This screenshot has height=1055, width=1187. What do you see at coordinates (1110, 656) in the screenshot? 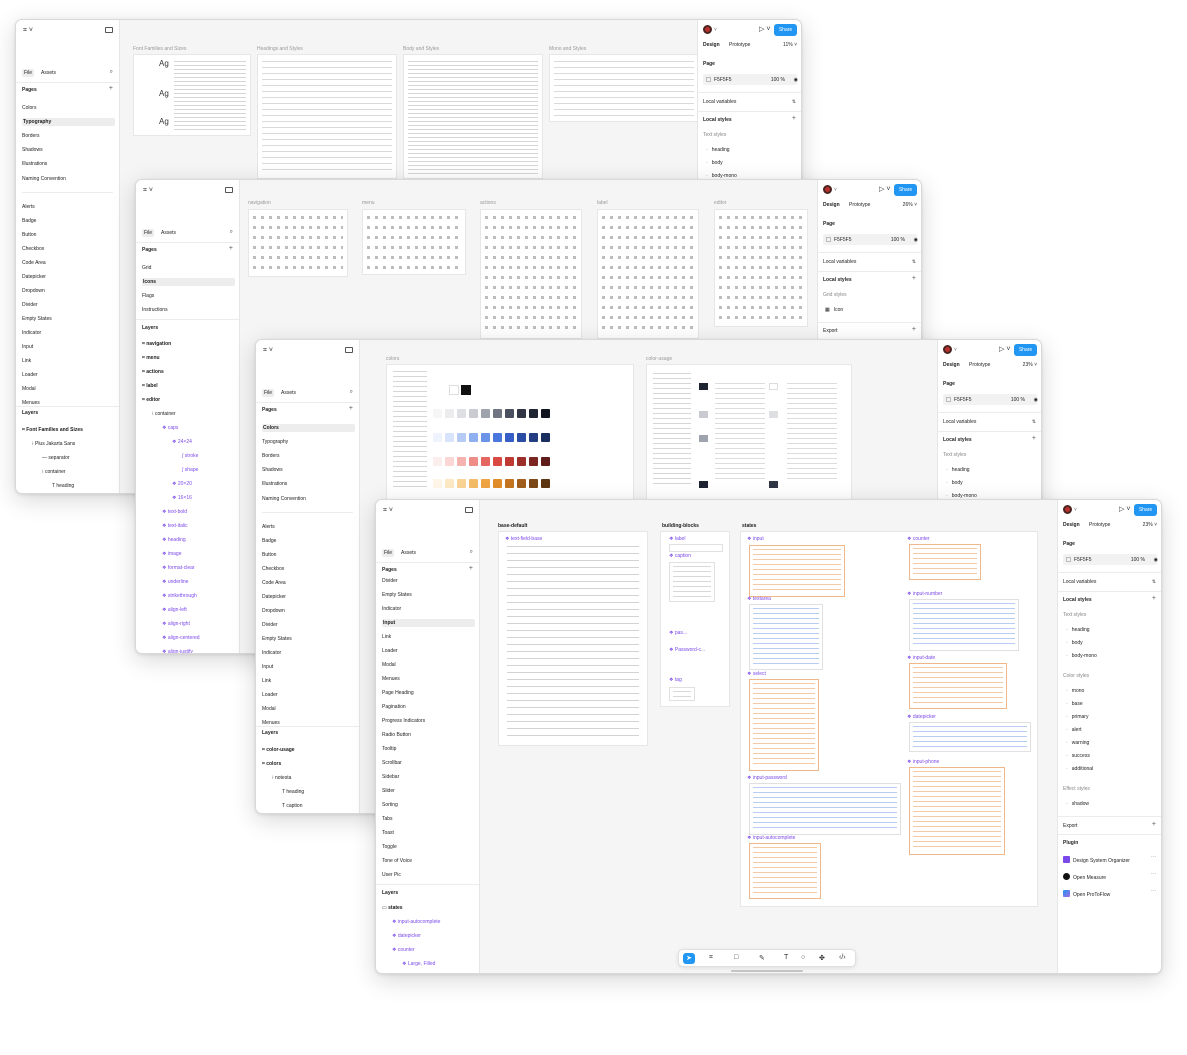
I see `style-item: body-mono` at bounding box center [1110, 656].